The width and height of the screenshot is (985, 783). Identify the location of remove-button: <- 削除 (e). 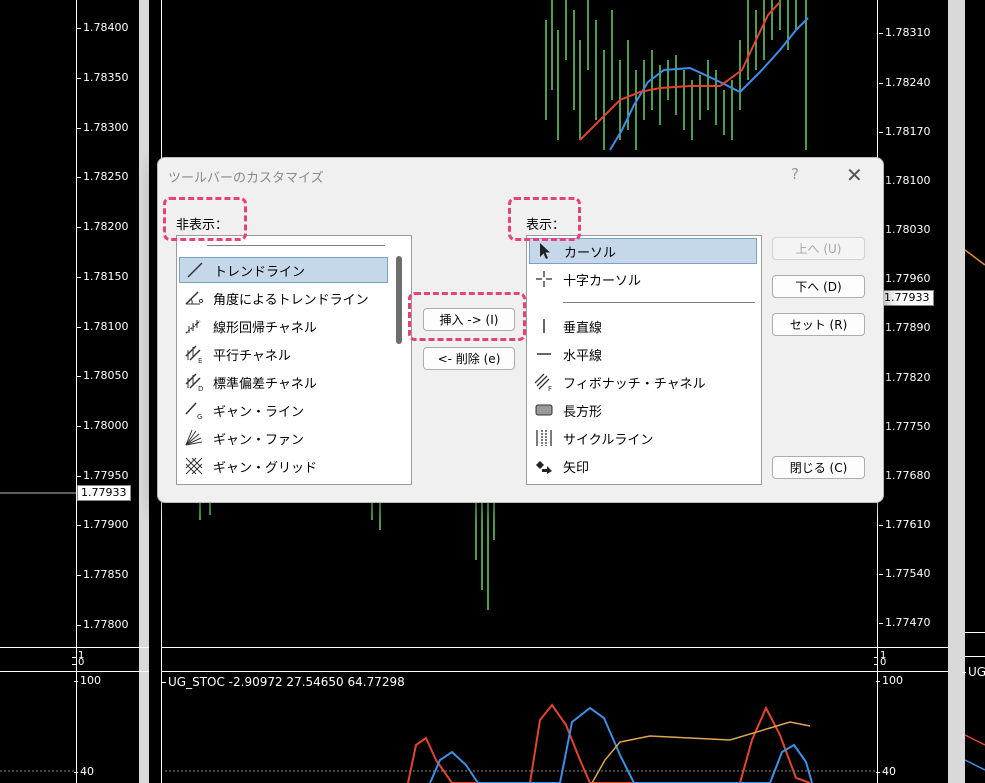
(469, 358).